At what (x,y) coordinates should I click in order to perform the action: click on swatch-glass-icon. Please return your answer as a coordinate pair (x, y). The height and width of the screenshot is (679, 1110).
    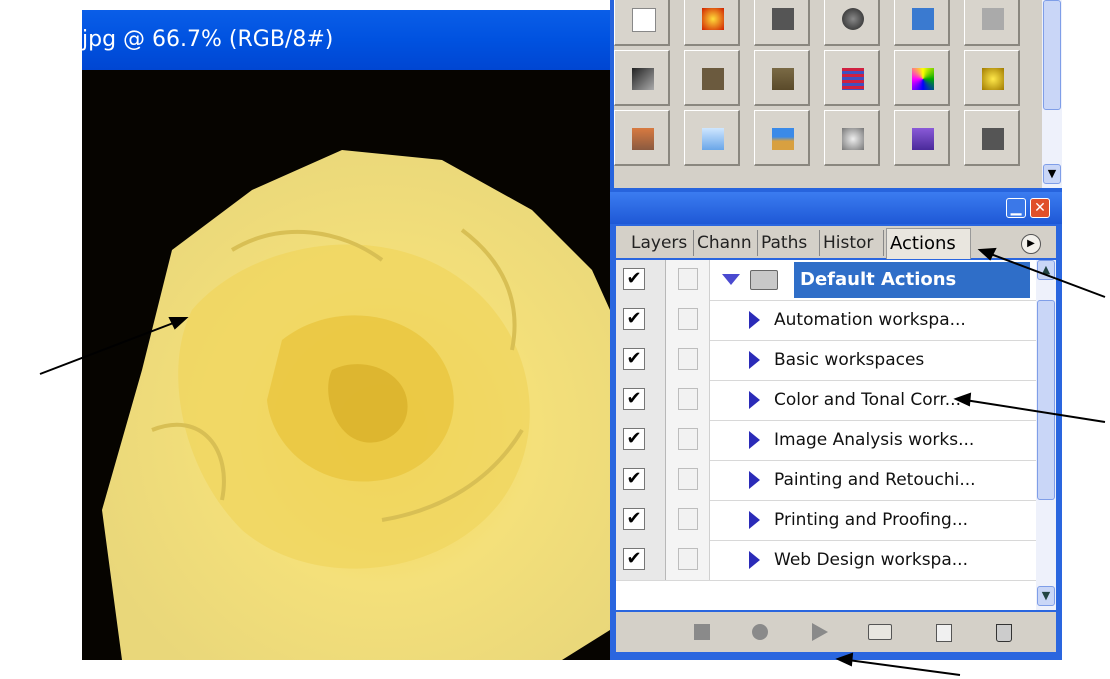
    Looking at the image, I should click on (713, 139).